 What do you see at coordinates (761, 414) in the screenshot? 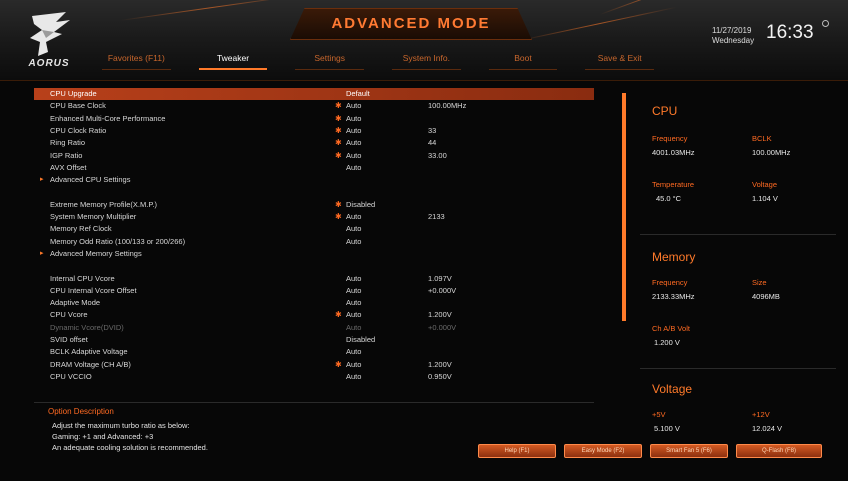
I see `voltage-12v-label: +12V` at bounding box center [761, 414].